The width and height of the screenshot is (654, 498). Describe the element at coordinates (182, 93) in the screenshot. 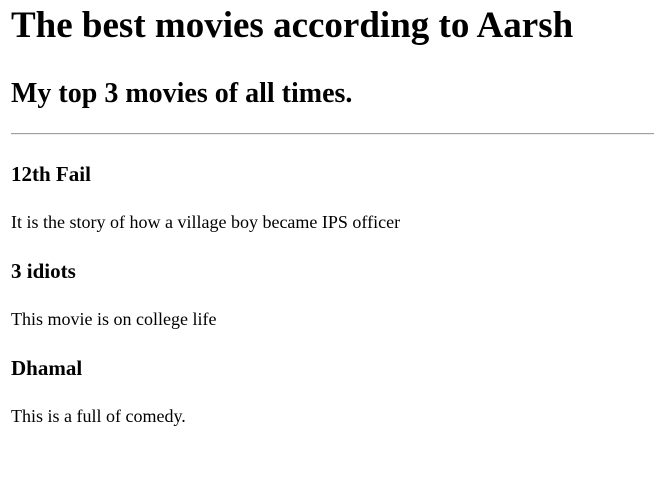

I see `page-subtitle: My top 3 movies of all times.` at that location.